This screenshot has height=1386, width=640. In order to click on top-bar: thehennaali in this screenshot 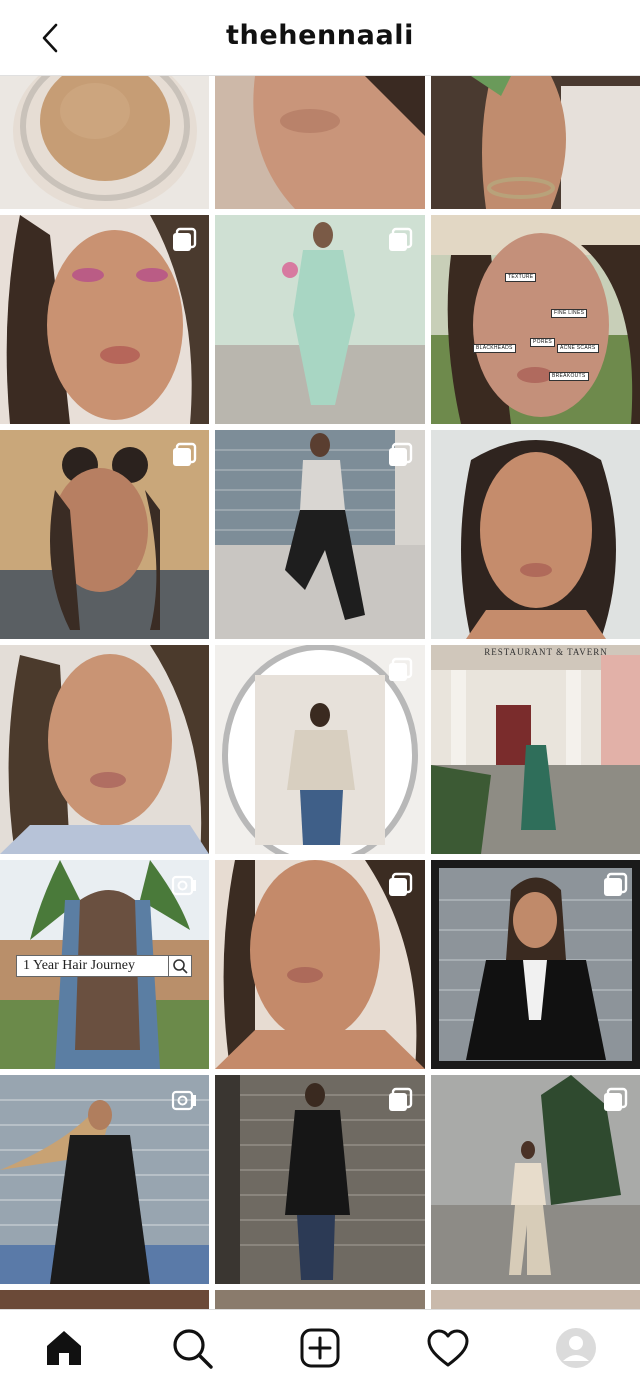, I will do `click(320, 38)`.